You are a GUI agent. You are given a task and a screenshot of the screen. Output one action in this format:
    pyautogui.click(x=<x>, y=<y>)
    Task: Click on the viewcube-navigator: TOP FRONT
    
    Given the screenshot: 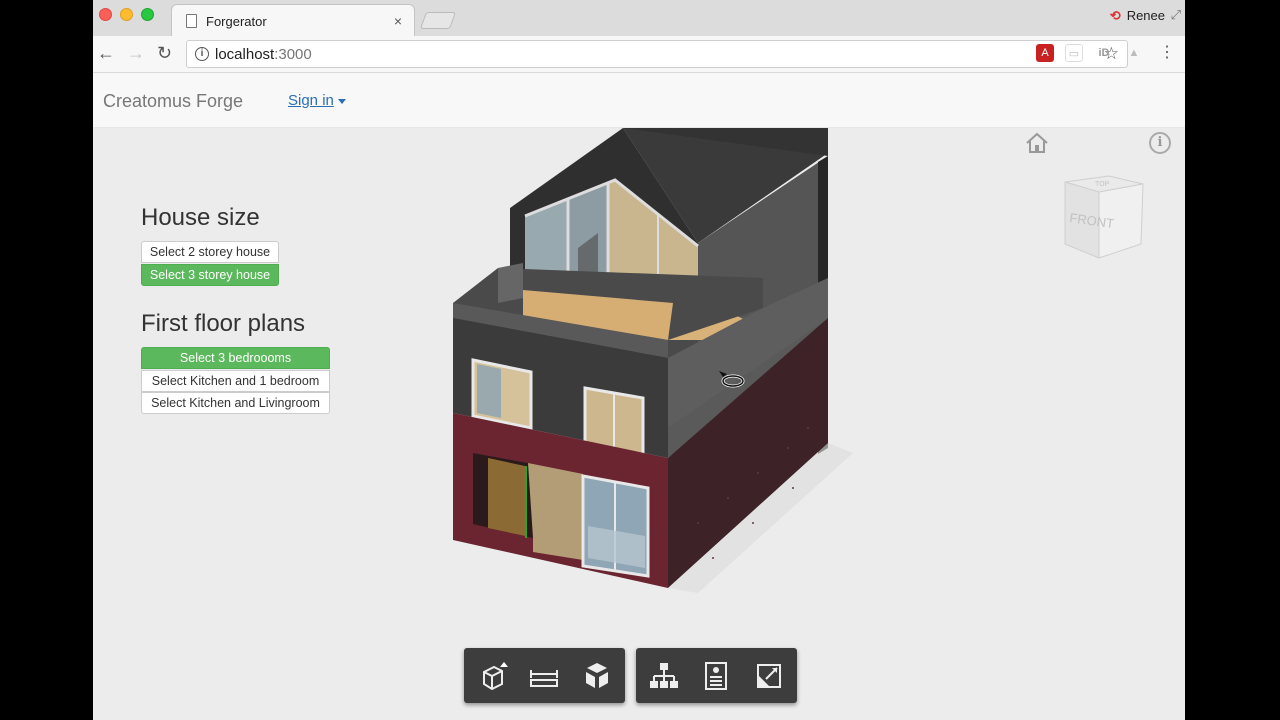 What is the action you would take?
    pyautogui.click(x=1104, y=217)
    